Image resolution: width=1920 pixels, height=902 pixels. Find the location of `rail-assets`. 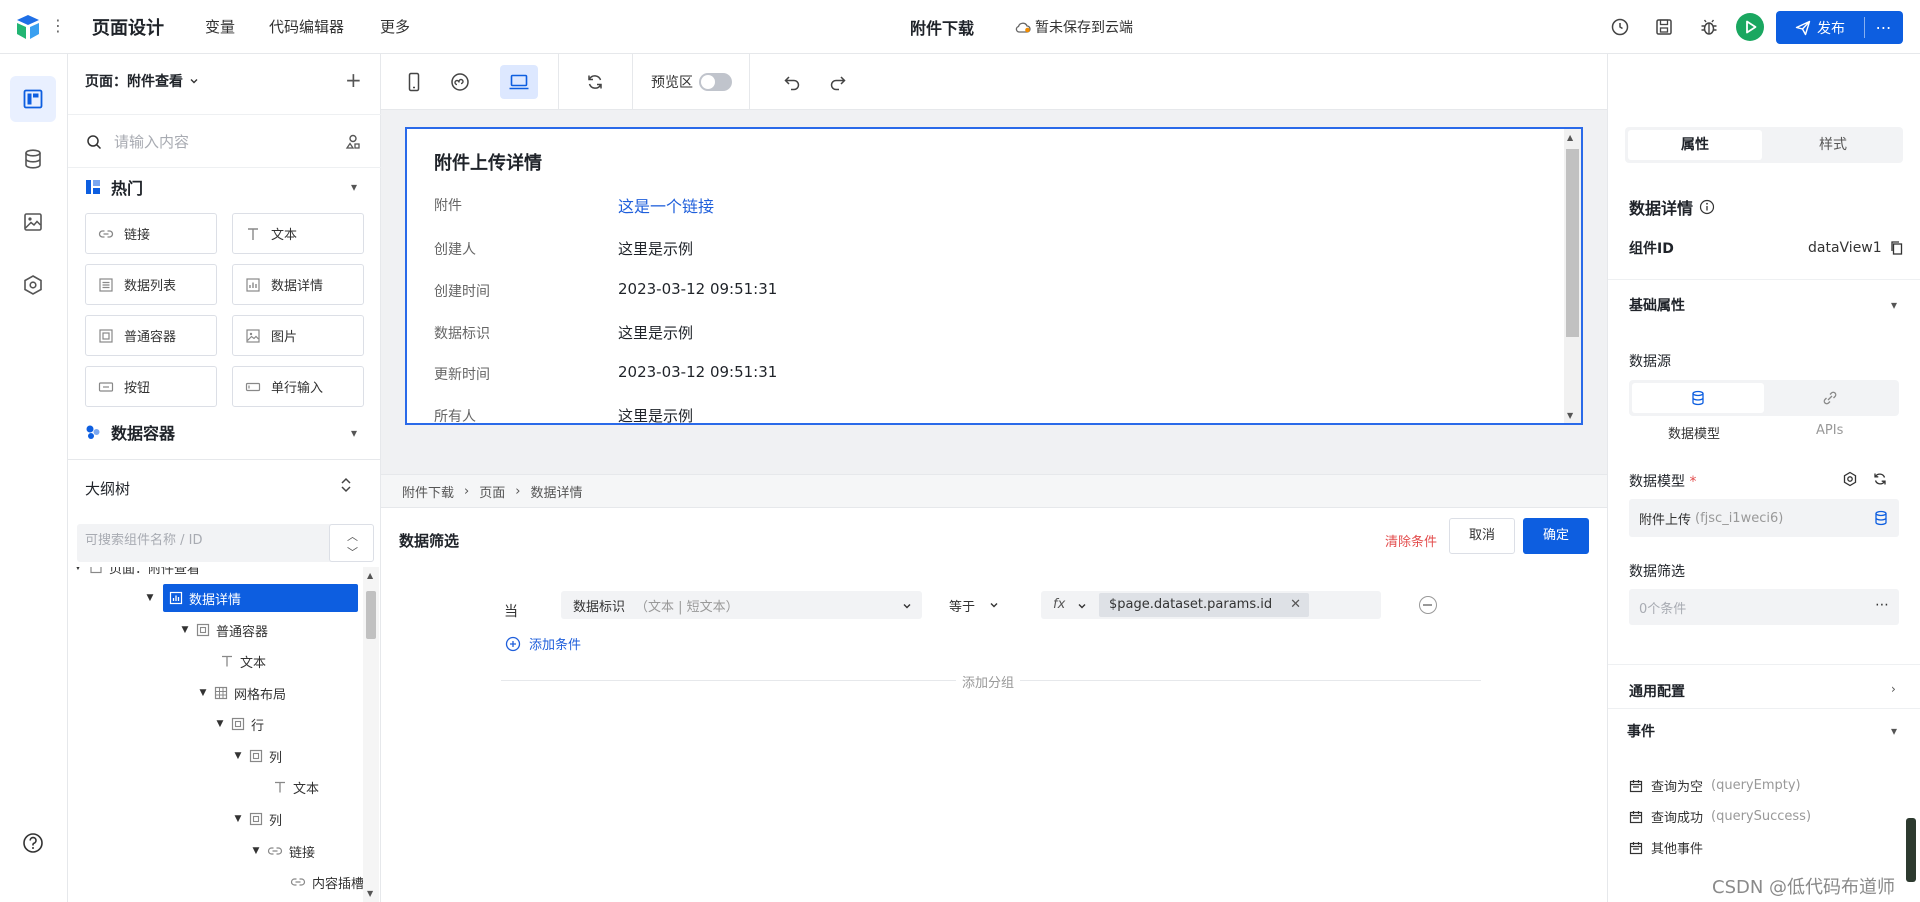

rail-assets is located at coordinates (33, 222).